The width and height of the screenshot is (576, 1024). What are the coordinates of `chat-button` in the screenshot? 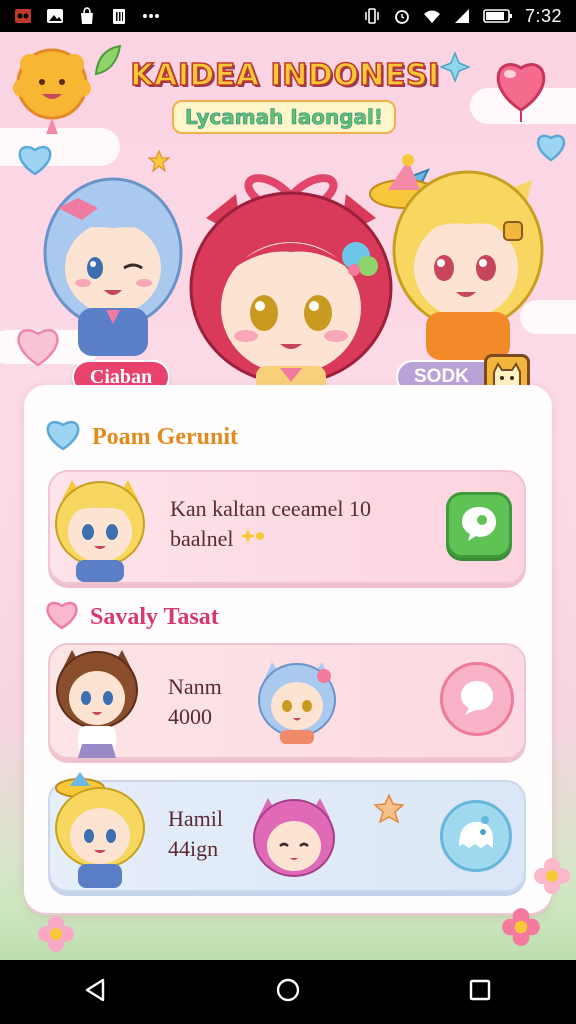 It's located at (479, 525).